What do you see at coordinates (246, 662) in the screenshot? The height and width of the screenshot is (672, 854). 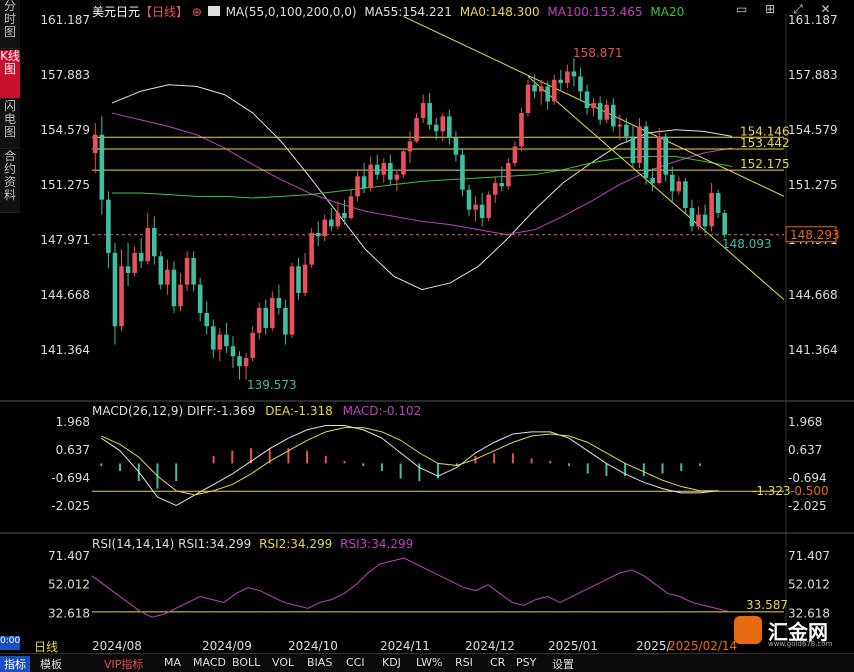 I see `toolbar-tab-boll: BOLL` at bounding box center [246, 662].